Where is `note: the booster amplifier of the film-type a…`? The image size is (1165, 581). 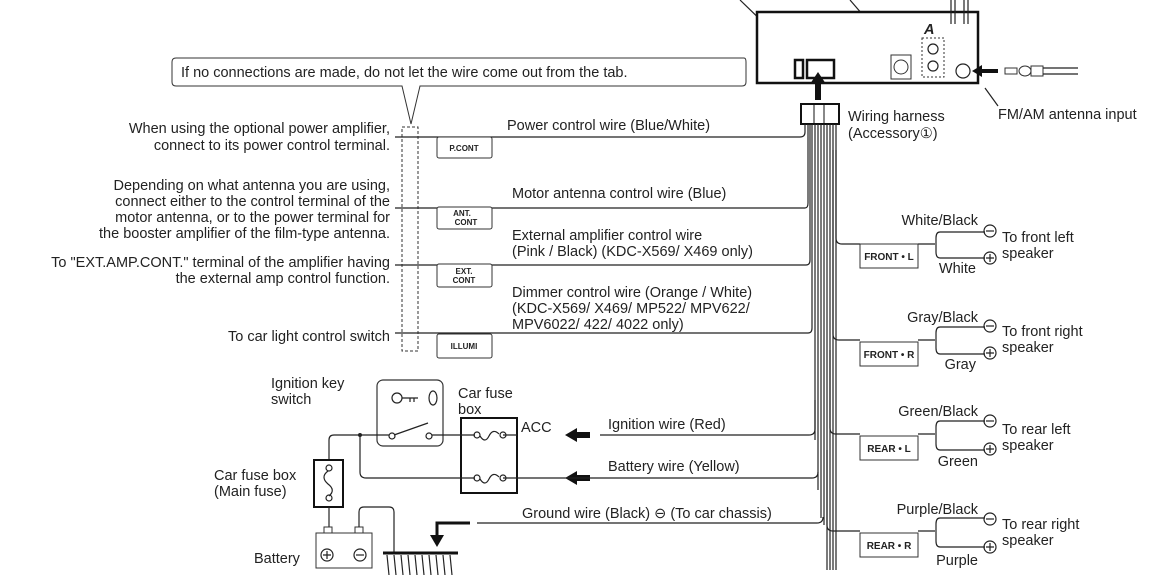 note: the booster amplifier of the film-type a… is located at coordinates (244, 234).